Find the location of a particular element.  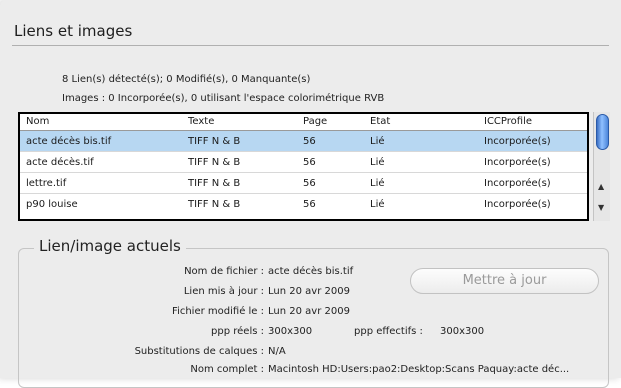

link-updated-label: Lien mis à jour : is located at coordinates (223, 291).